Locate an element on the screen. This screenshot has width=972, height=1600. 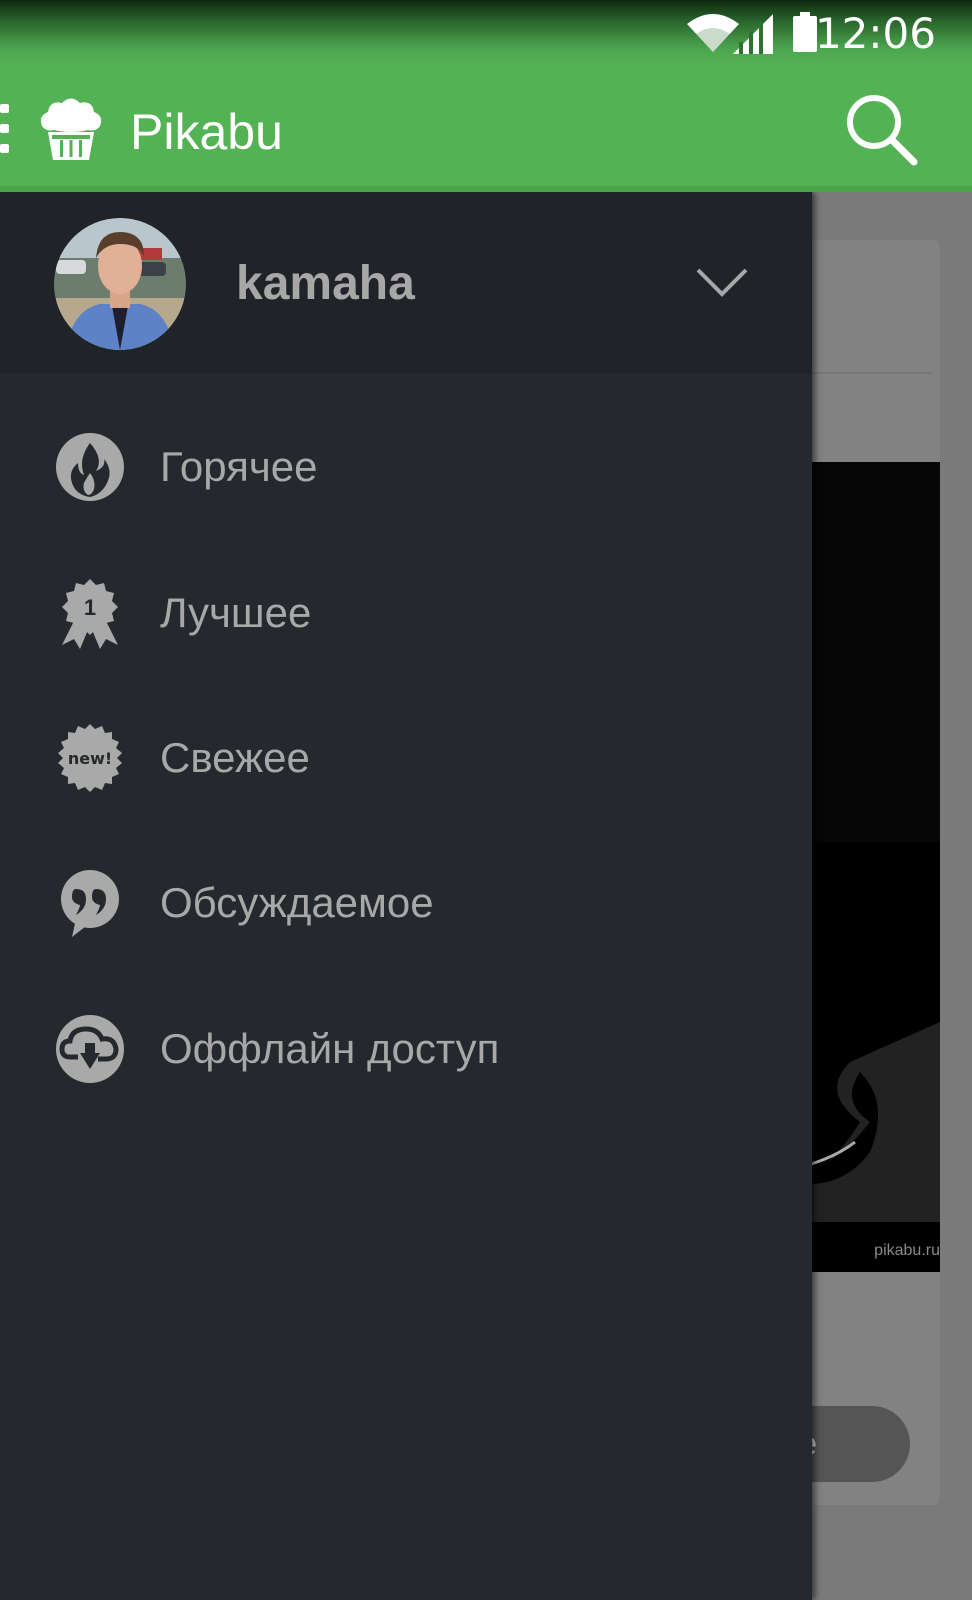
signal-icon is located at coordinates (753, 34).